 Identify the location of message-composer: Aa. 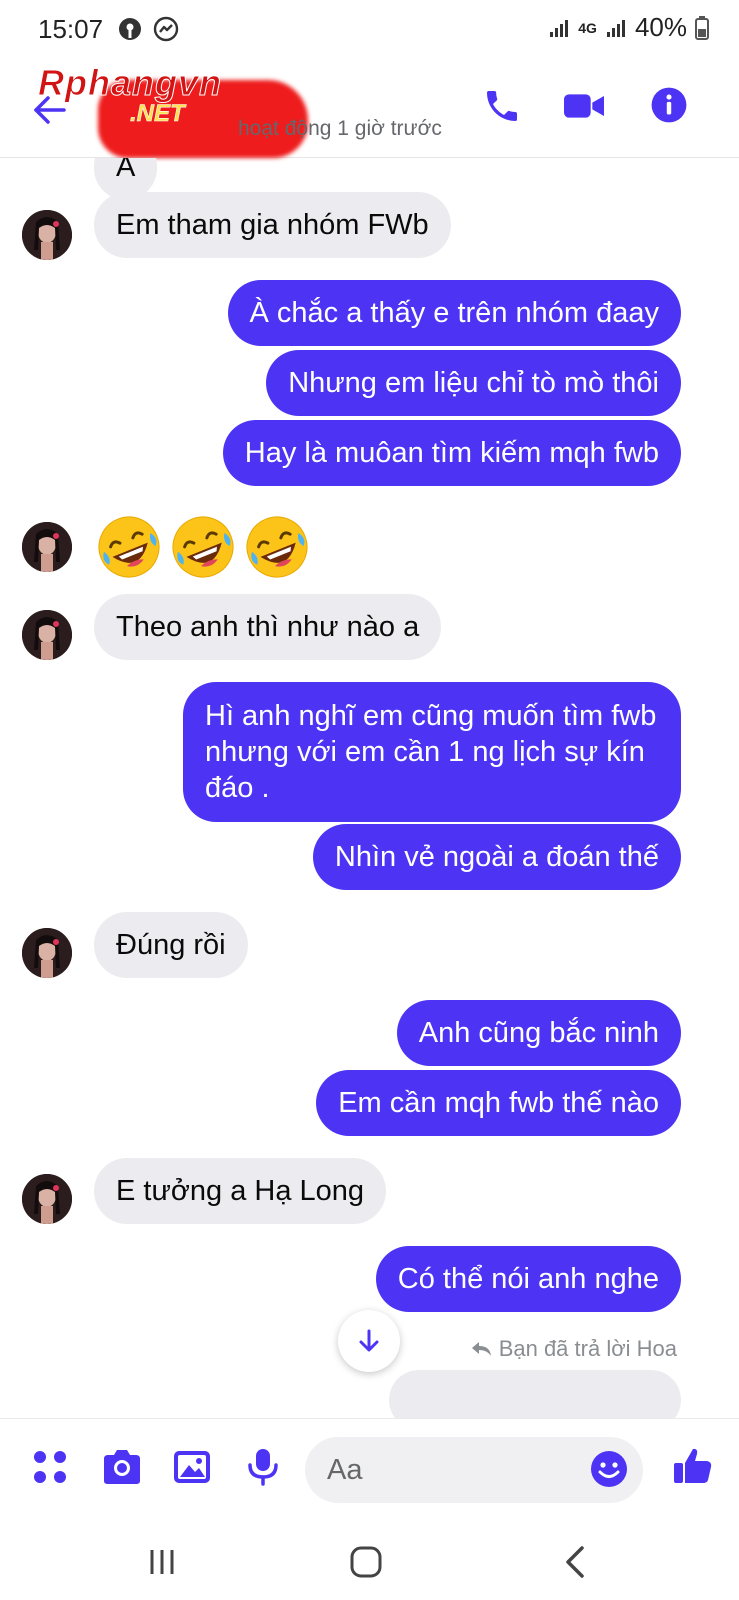
(369, 1470).